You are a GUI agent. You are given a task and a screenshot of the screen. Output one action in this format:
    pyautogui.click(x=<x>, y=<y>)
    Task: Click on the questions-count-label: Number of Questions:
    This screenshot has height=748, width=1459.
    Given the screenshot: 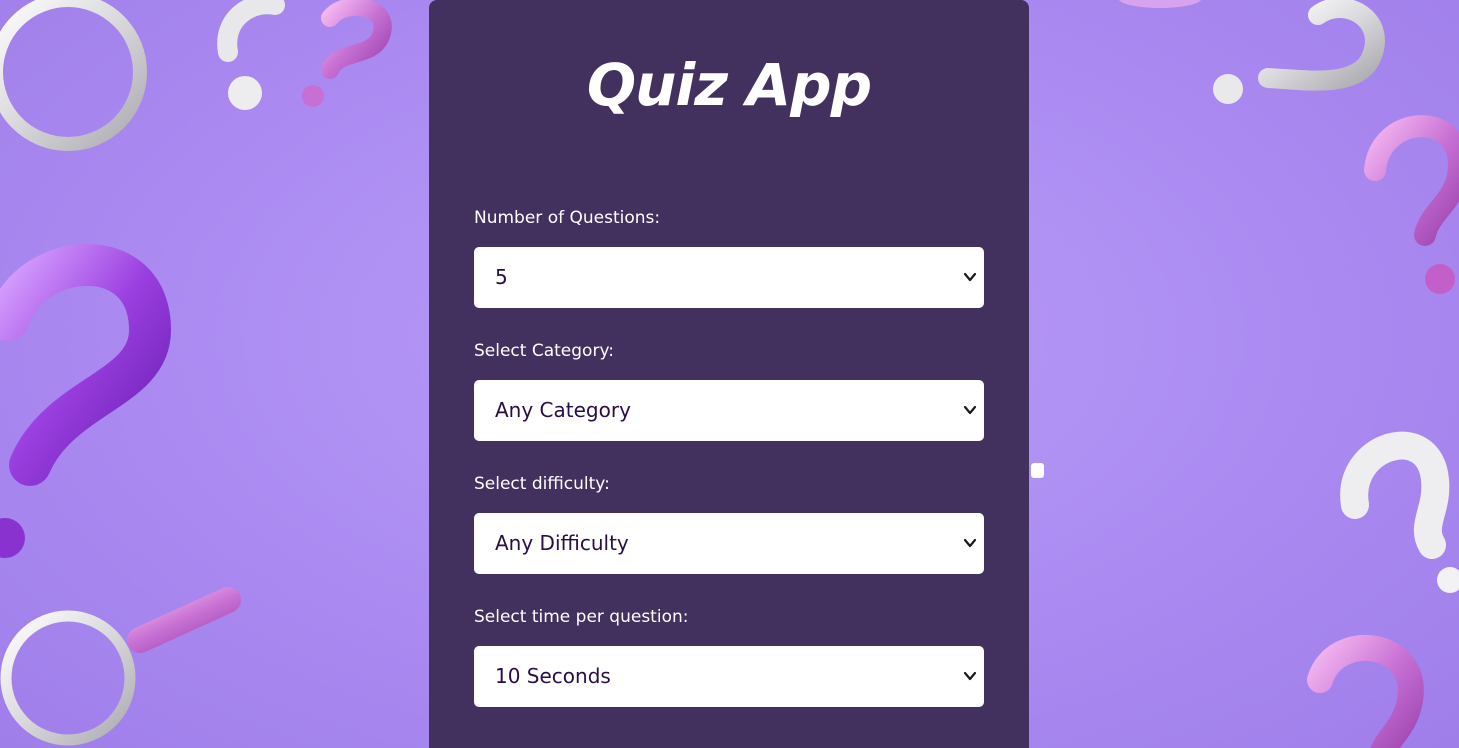 What is the action you would take?
    pyautogui.click(x=567, y=218)
    